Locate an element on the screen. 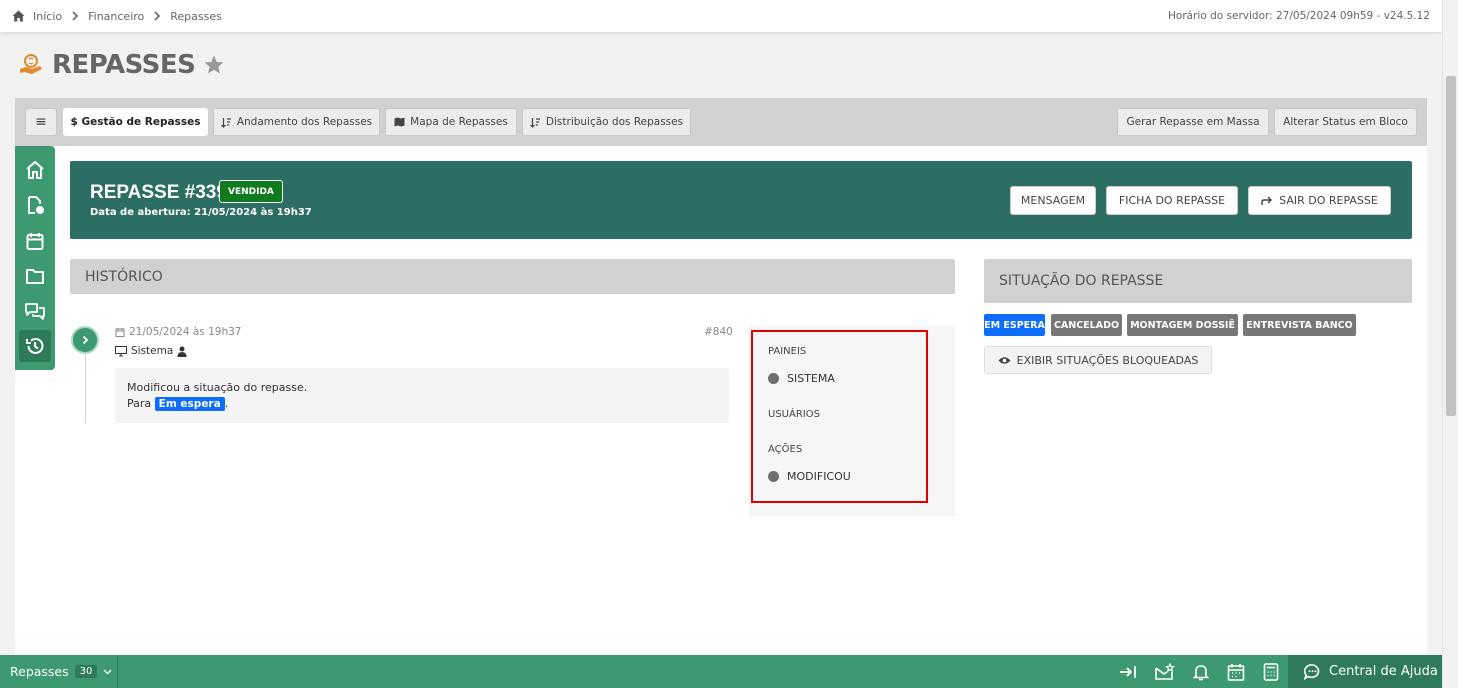 Image resolution: width=1458 pixels, height=688 pixels. mail-star-icon is located at coordinates (1165, 671).